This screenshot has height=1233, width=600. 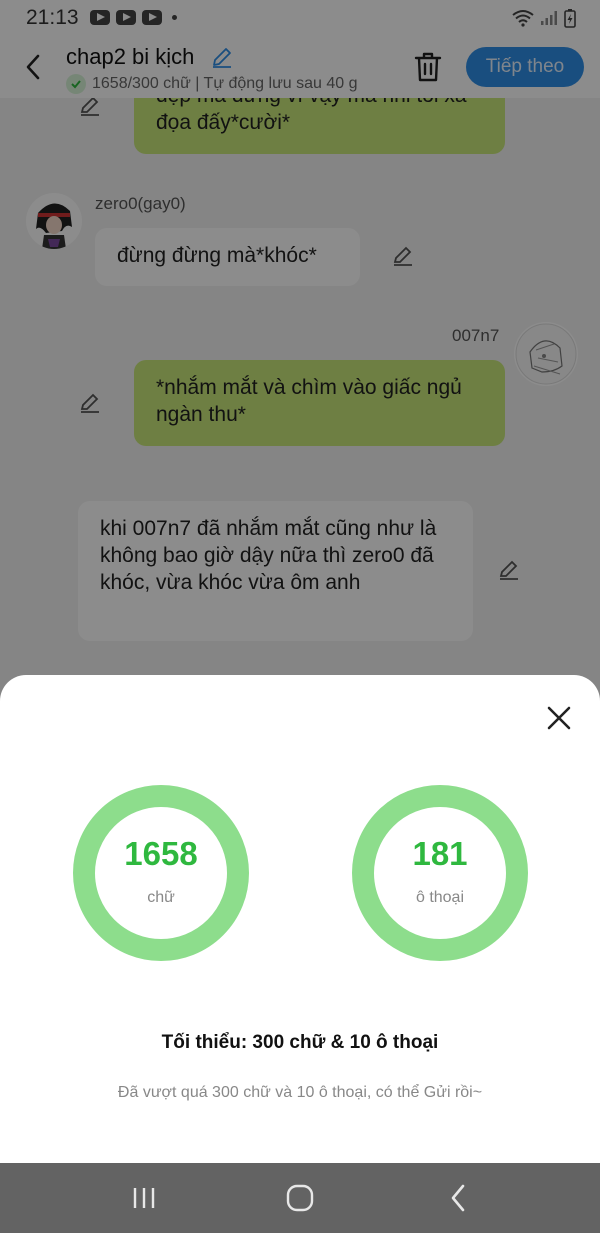 I want to click on back-nav-button, so click(x=458, y=1198).